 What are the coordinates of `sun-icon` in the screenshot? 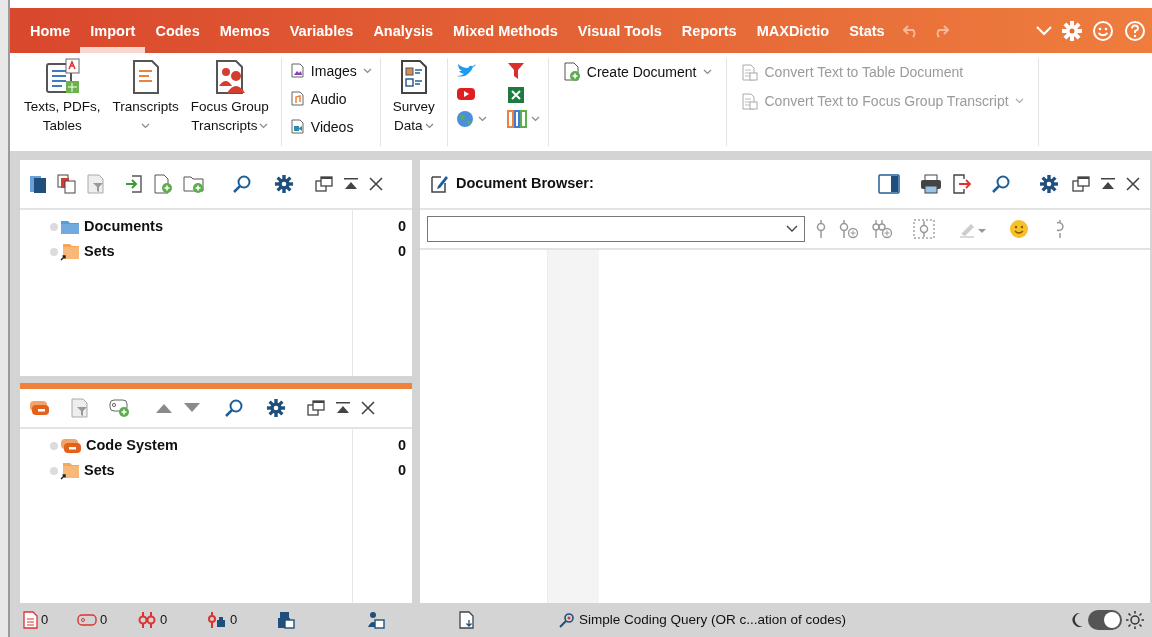 It's located at (1135, 620).